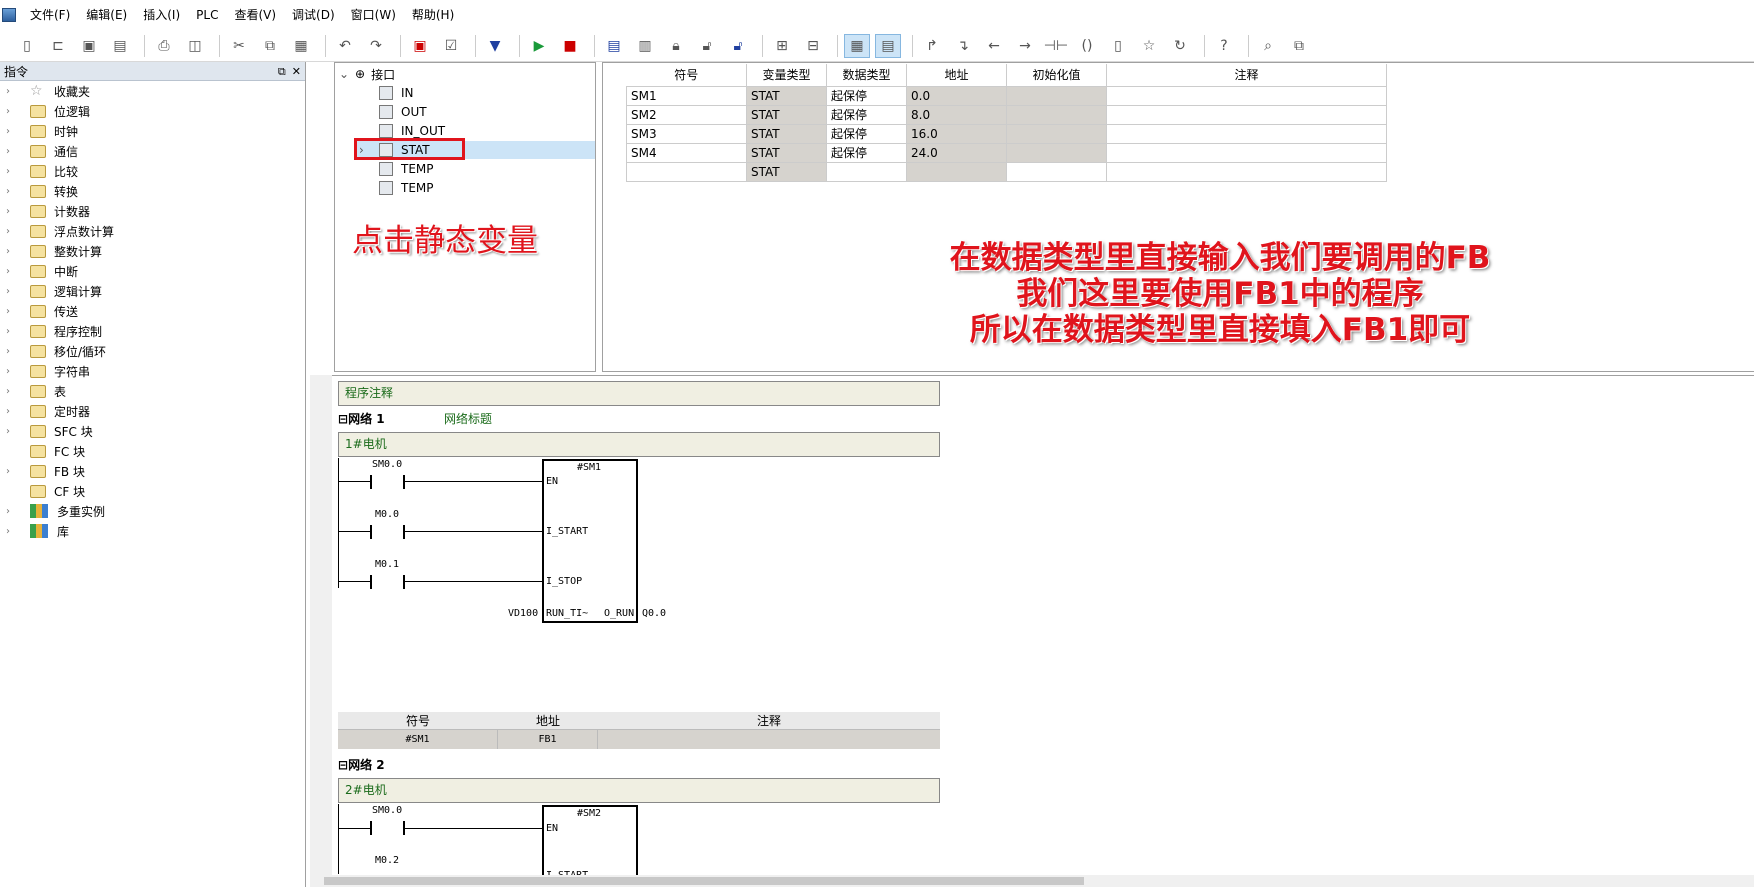  I want to click on program-comment: 程序注释, so click(639, 393).